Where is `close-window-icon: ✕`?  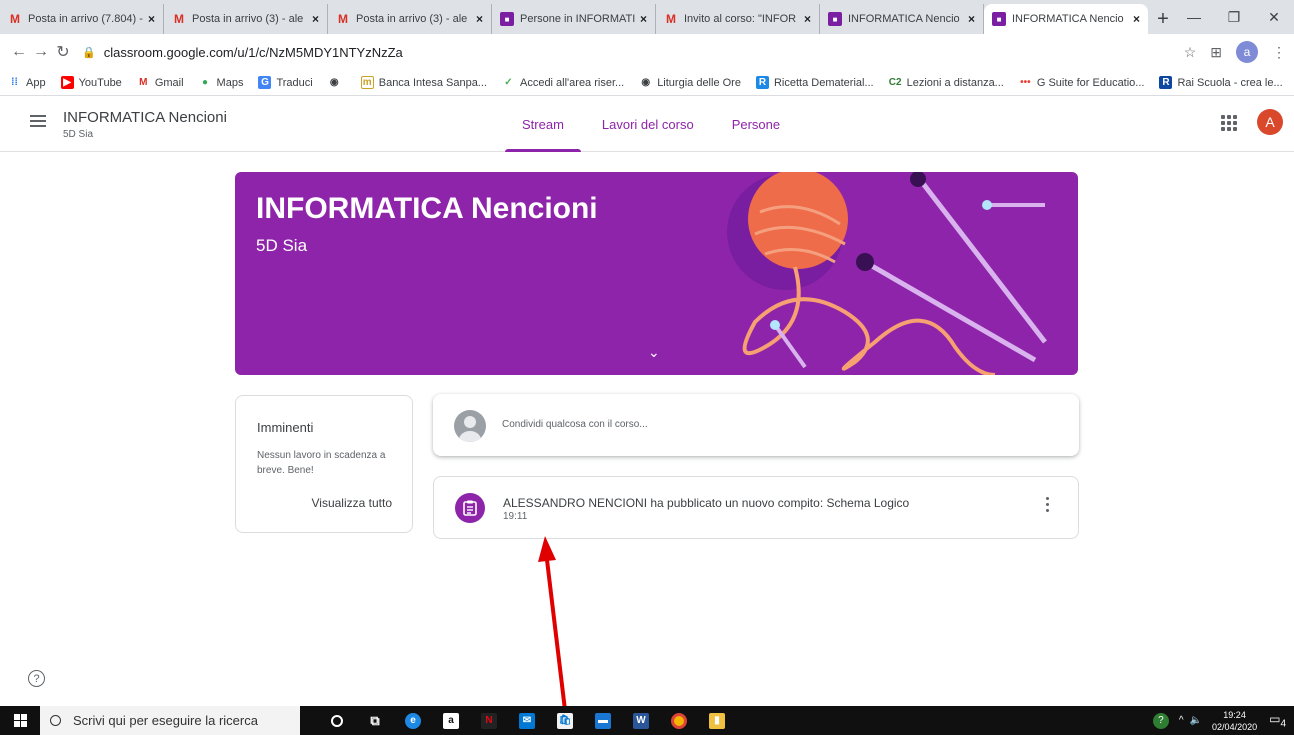
close-window-icon: ✕ is located at coordinates (1274, 17).